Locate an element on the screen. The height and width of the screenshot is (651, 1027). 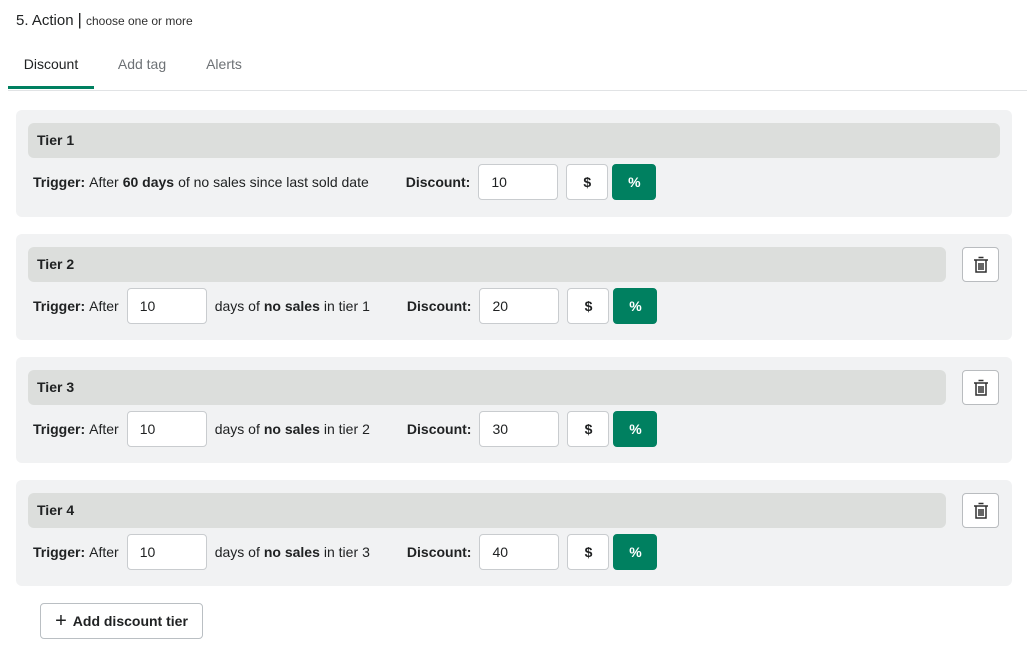
section-title: 5. Action | choose one or more is located at coordinates (104, 20).